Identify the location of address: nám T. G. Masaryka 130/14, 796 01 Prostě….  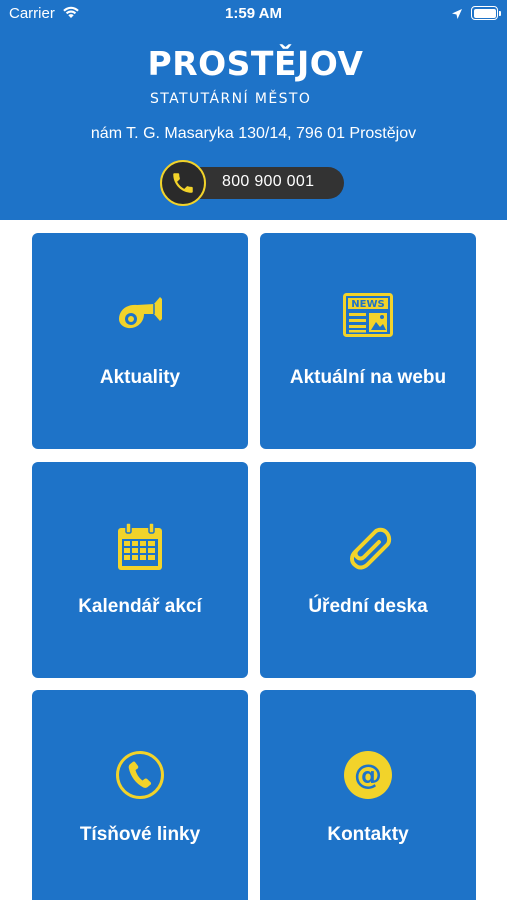
(253, 133).